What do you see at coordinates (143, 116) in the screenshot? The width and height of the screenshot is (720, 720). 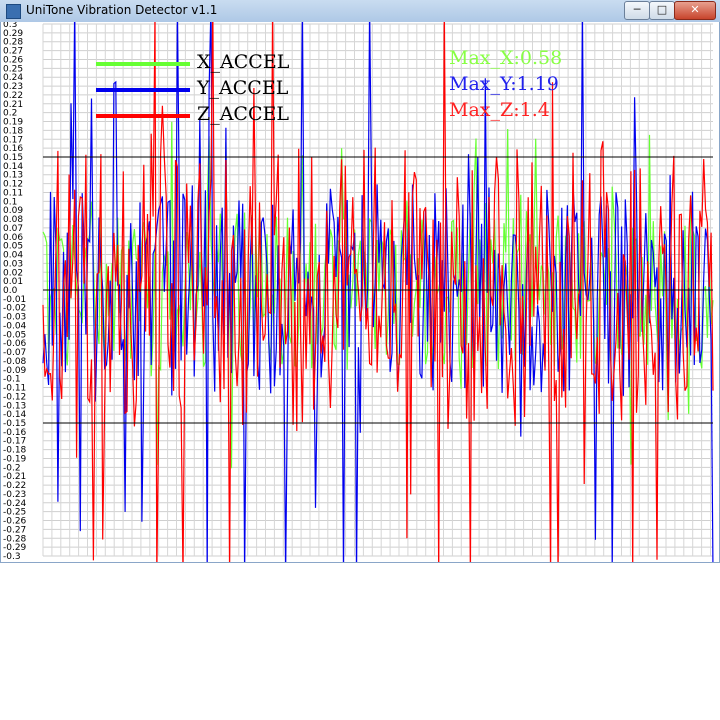 I see `legend-swatch-z` at bounding box center [143, 116].